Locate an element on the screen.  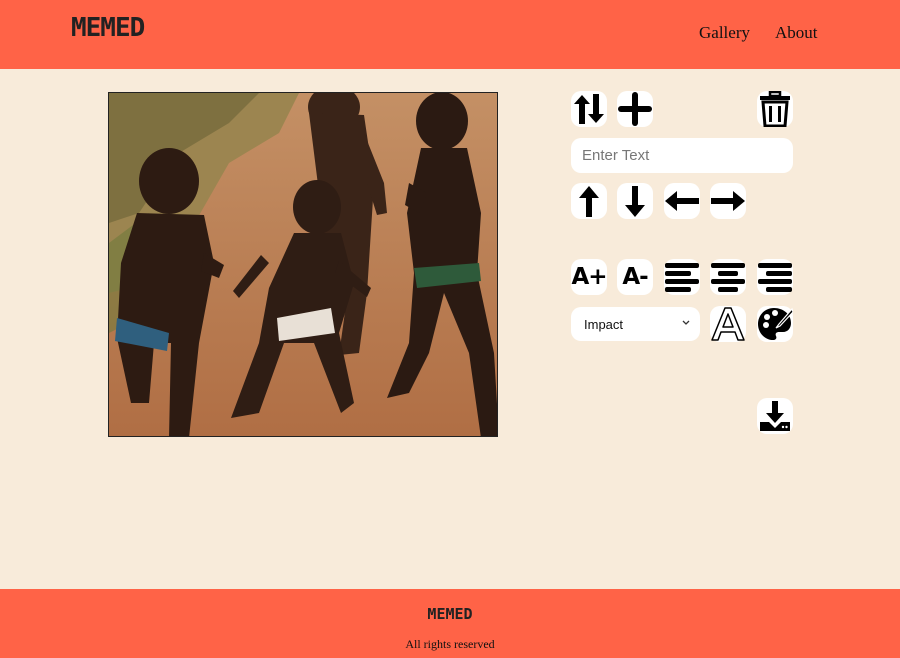
site-footer: MEMED All rights reserved is located at coordinates (450, 623).